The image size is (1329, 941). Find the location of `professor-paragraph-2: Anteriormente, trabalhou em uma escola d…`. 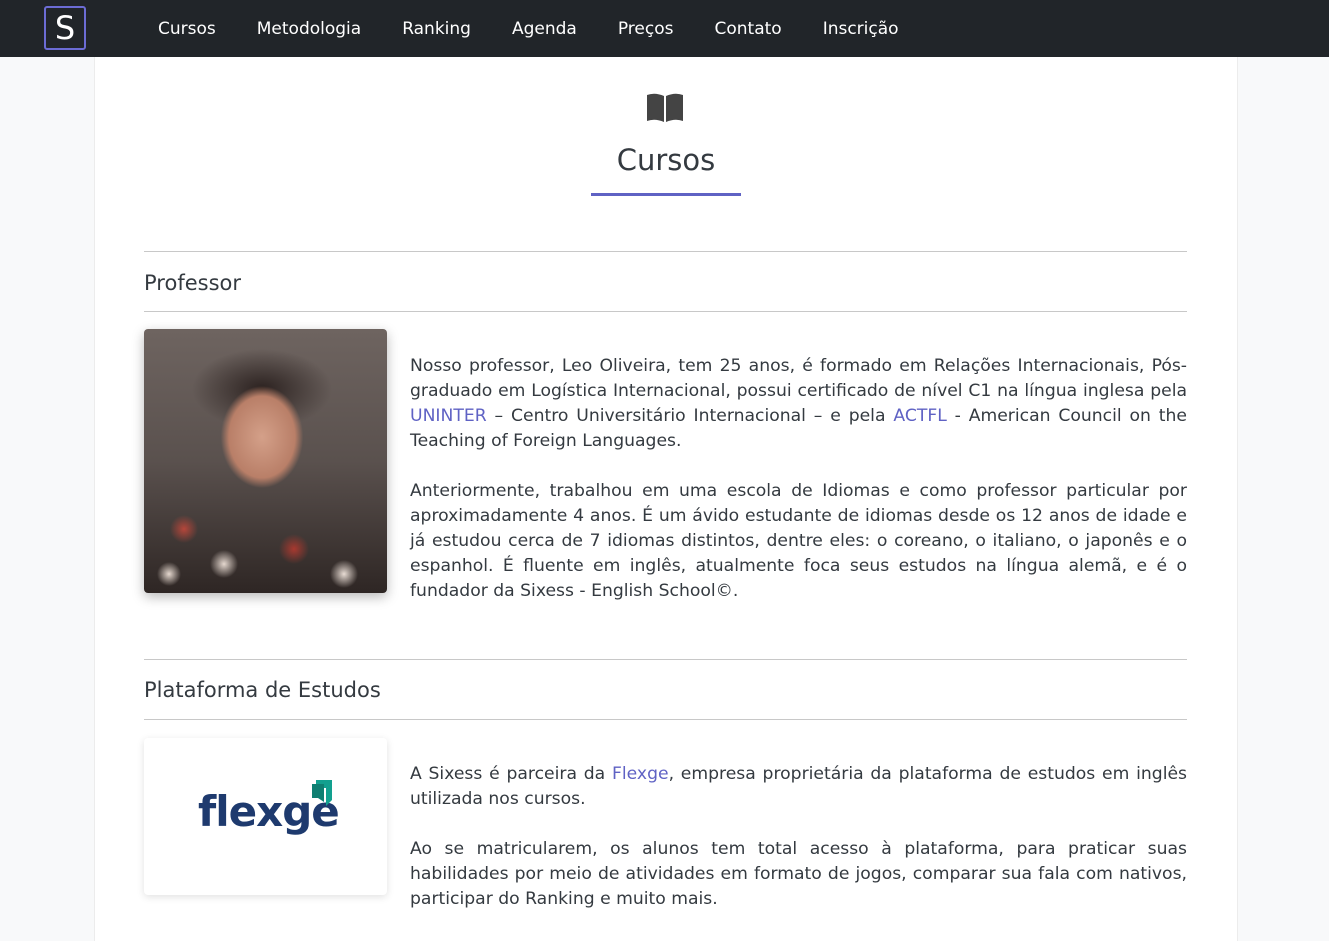

professor-paragraph-2: Anteriormente, trabalhou em uma escola d… is located at coordinates (798, 541).